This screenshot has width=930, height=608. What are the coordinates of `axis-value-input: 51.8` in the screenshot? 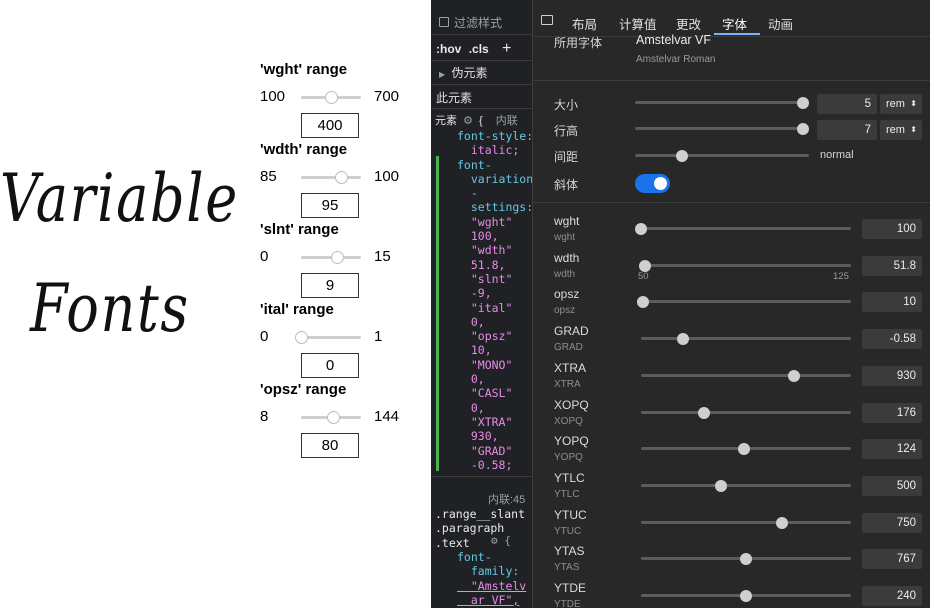 It's located at (892, 266).